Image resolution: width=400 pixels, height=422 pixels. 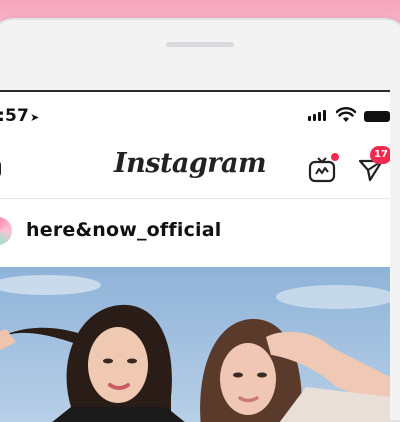 I want to click on time-text: 3:57, so click(x=15, y=116).